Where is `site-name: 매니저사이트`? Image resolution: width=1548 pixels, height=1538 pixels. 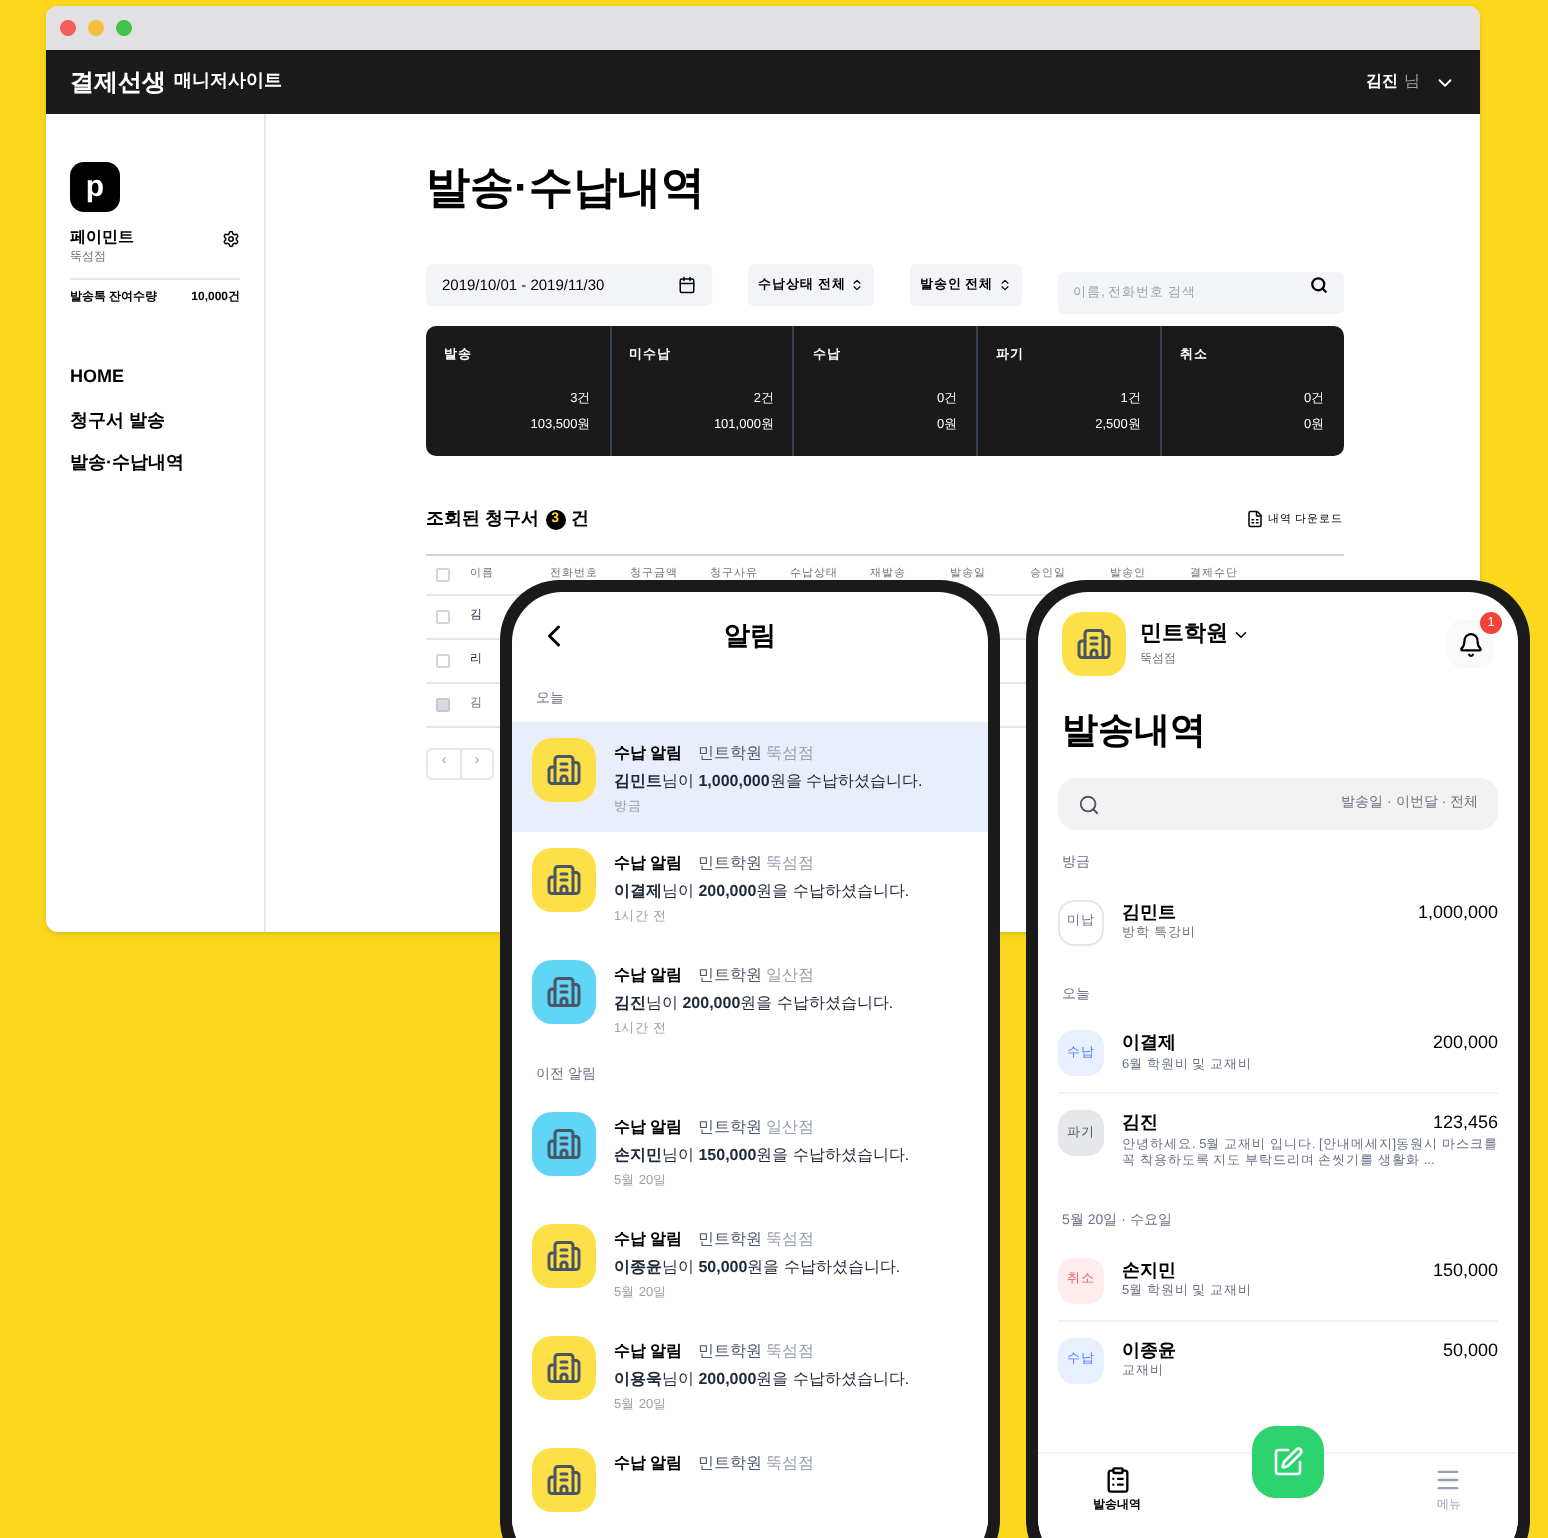
site-name: 매니저사이트 is located at coordinates (228, 81).